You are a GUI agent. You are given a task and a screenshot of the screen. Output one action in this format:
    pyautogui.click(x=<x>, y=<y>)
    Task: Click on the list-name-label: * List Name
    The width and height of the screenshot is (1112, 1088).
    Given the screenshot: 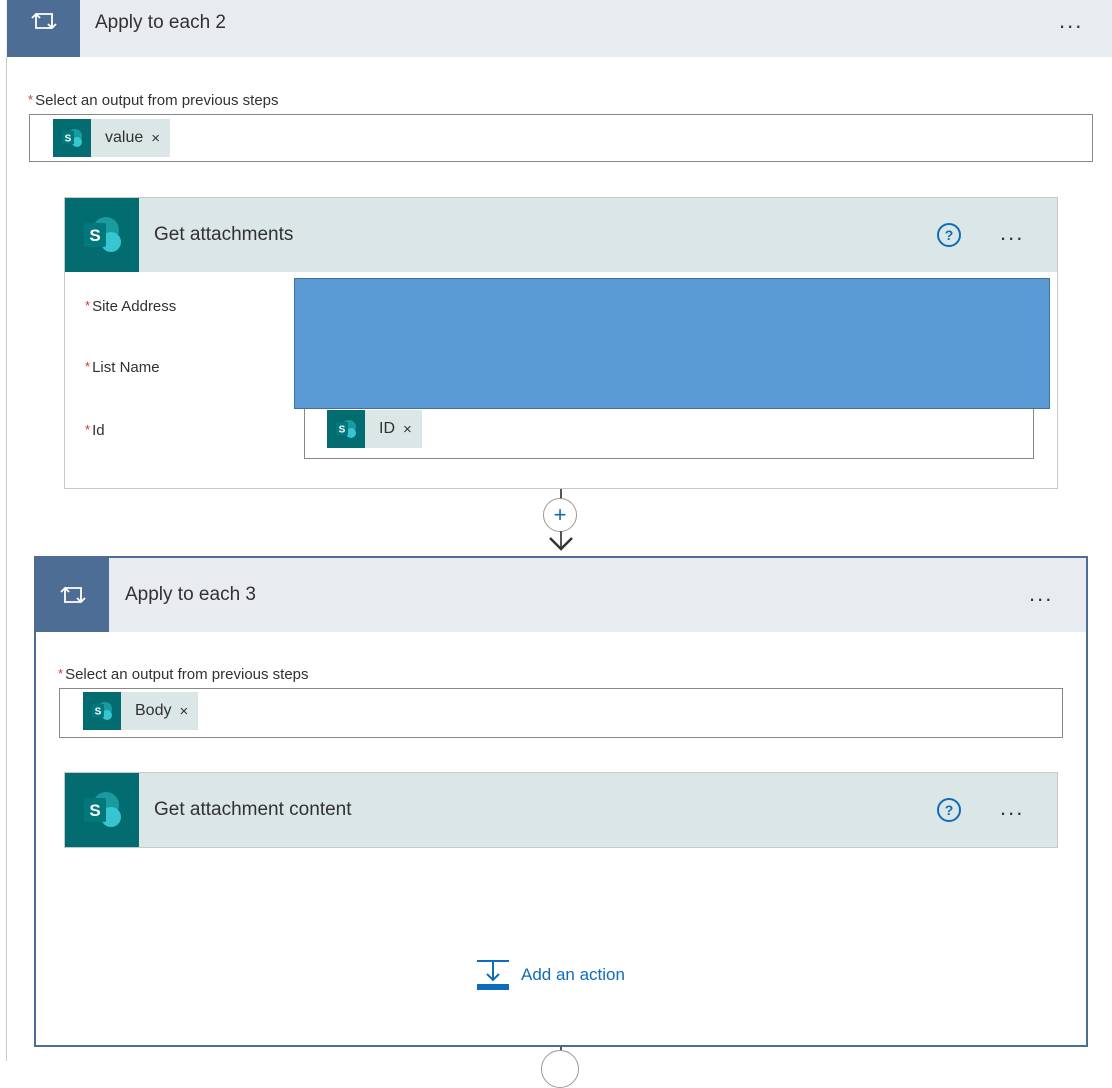 What is the action you would take?
    pyautogui.click(x=122, y=367)
    